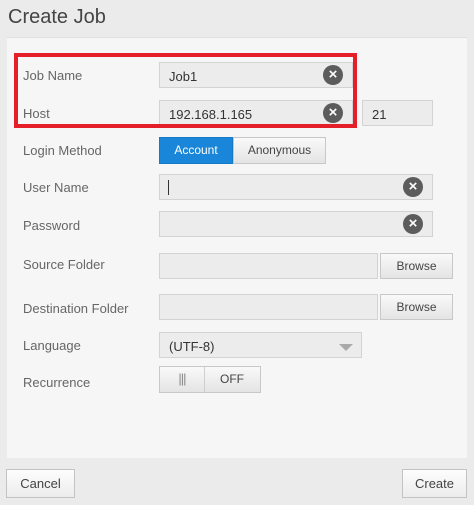 Image resolution: width=474 pixels, height=505 pixels. Describe the element at coordinates (76, 308) in the screenshot. I see `destination-folder-label: Destination Folder` at that location.